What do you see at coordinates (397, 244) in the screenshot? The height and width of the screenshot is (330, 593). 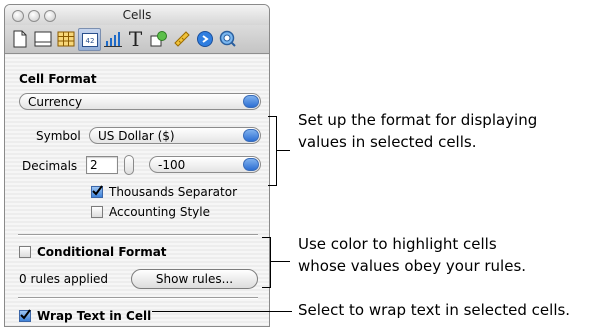 I see `conditional-callout-line-1: Use color to highlight cells` at bounding box center [397, 244].